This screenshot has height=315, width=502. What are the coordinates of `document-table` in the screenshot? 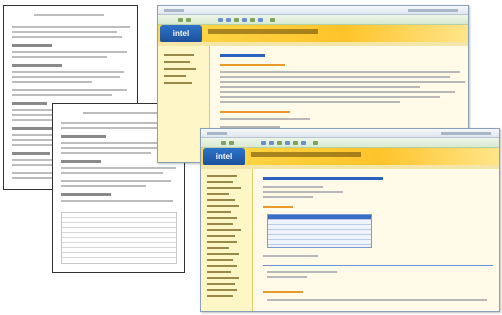 It's located at (119, 238).